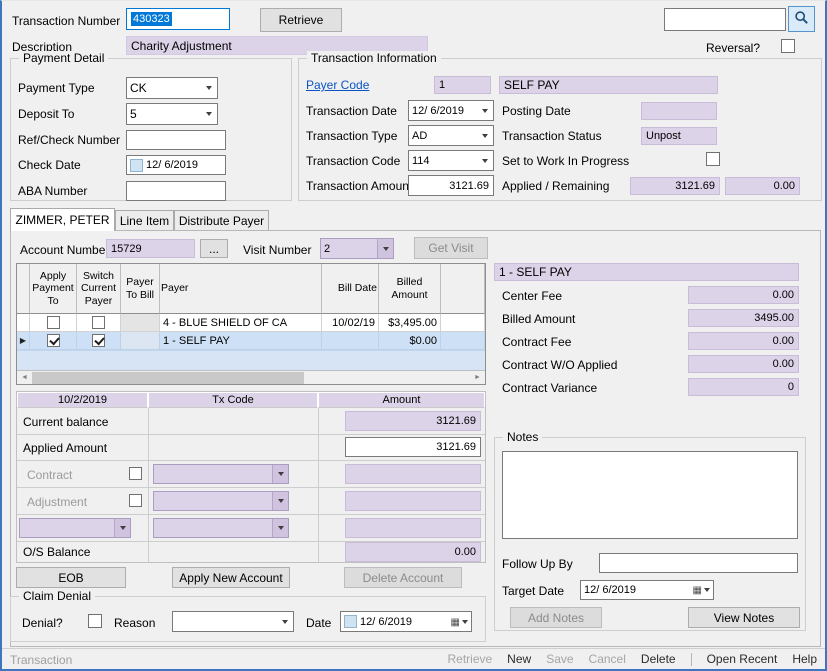 The image size is (827, 671). I want to click on contract-variance-label: Contract Variance, so click(550, 388).